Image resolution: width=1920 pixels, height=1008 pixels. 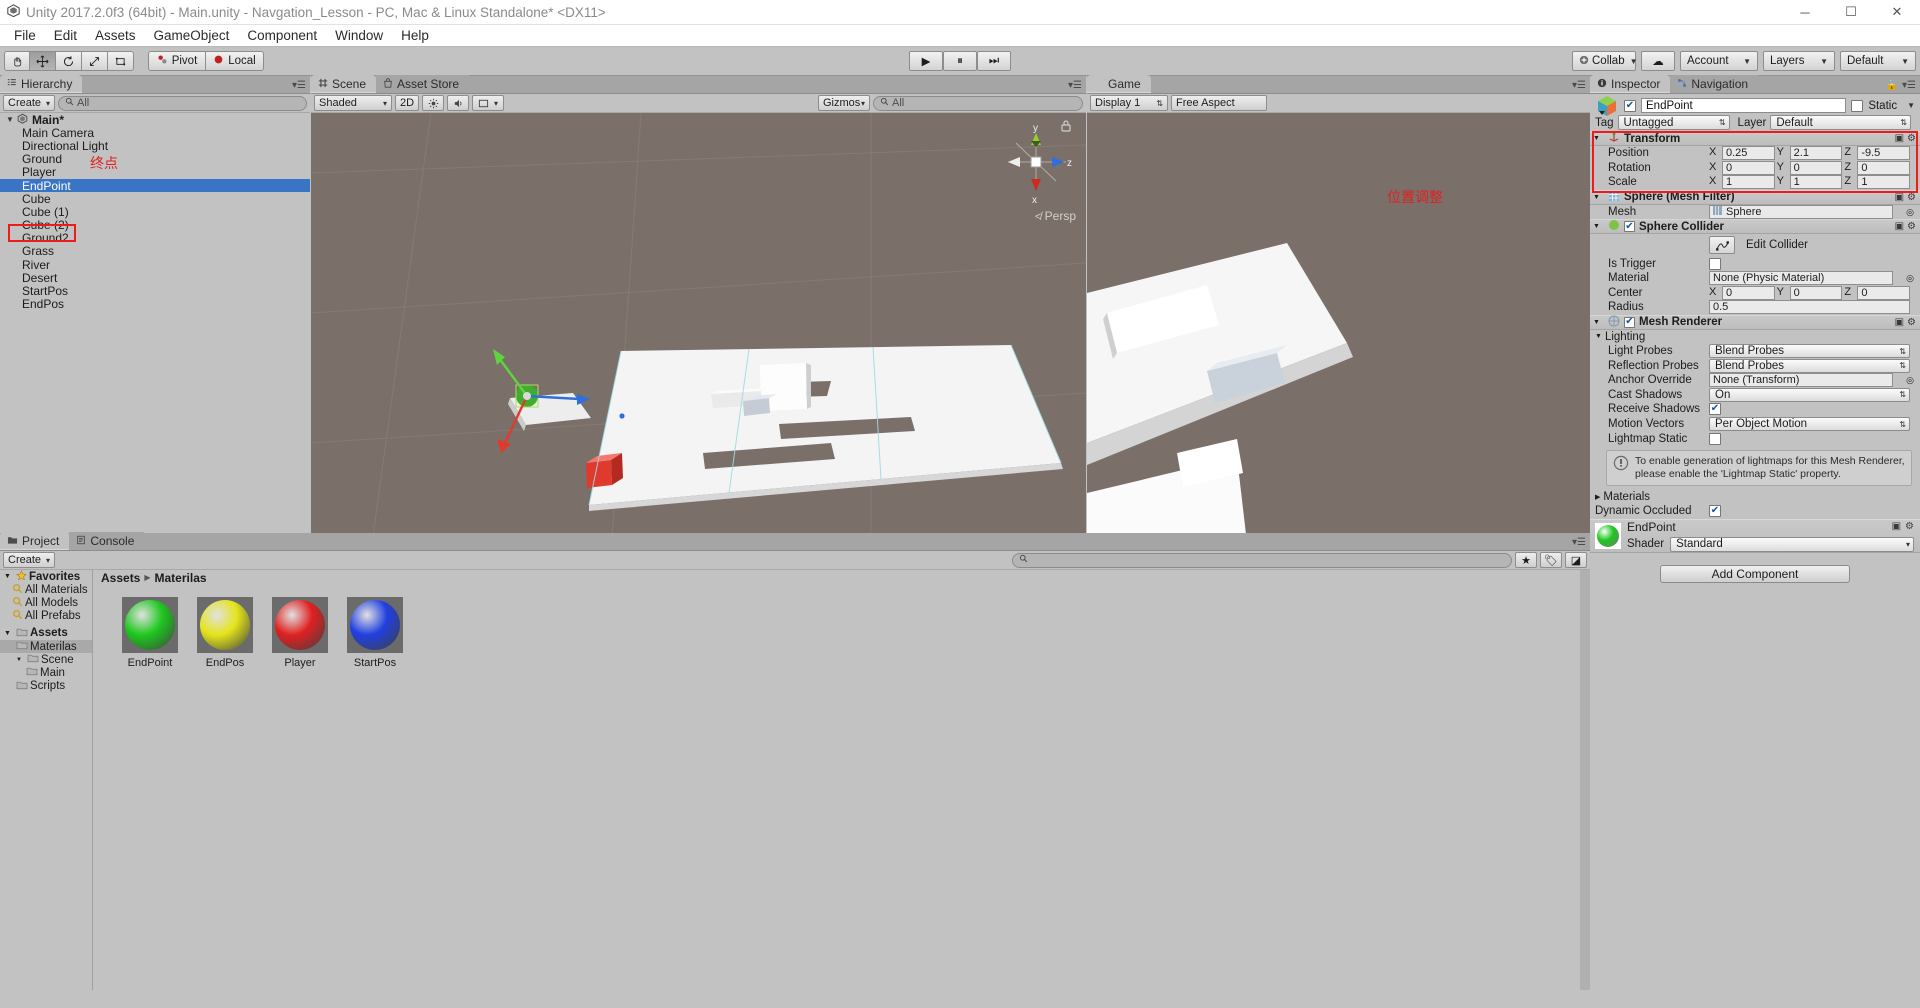 What do you see at coordinates (1715, 263) in the screenshot?
I see `is-trigger-checkbox` at bounding box center [1715, 263].